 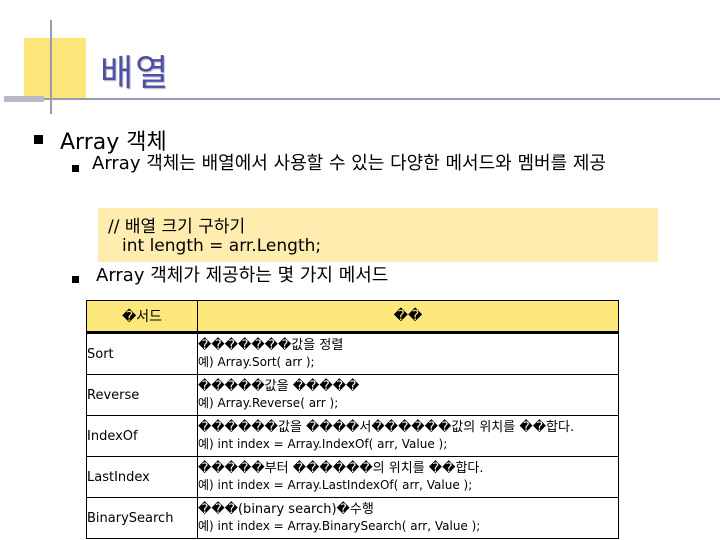 I want to click on method-name: IndexOf, so click(x=142, y=436).